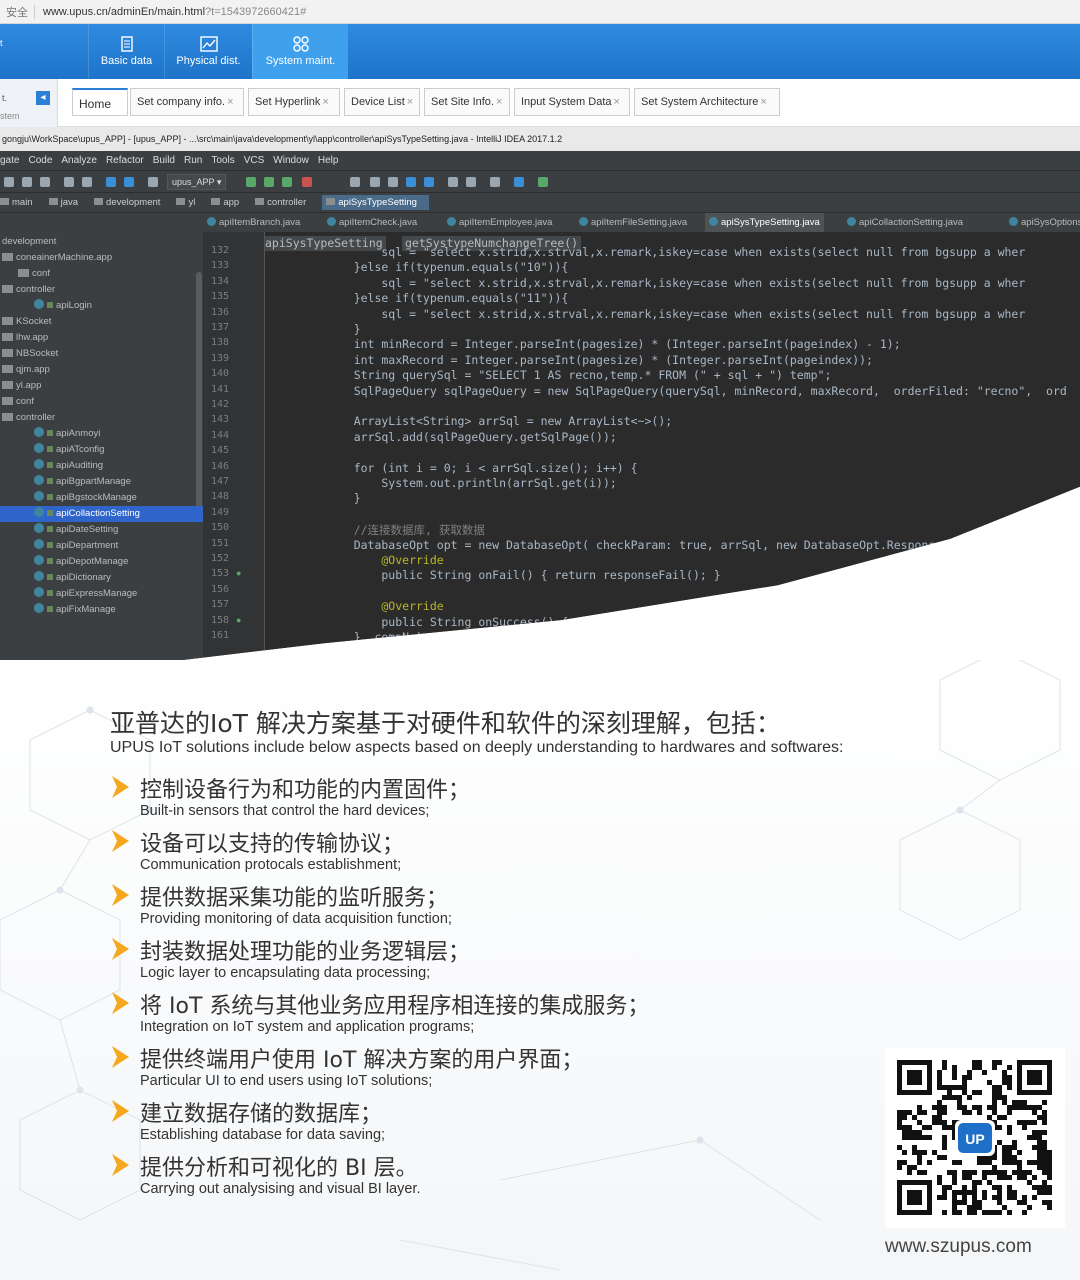 This screenshot has width=1080, height=1280. Describe the element at coordinates (294, 102) in the screenshot. I see `tab-set-hyperlink: Set Hyperlink ×` at that location.